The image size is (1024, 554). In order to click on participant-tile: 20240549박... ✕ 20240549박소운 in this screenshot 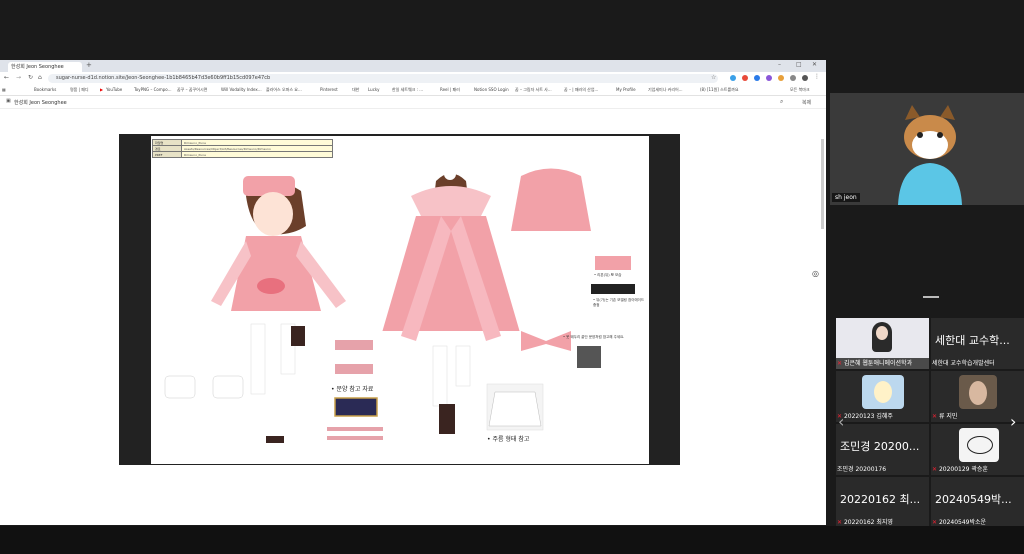, I will do `click(977, 502)`.